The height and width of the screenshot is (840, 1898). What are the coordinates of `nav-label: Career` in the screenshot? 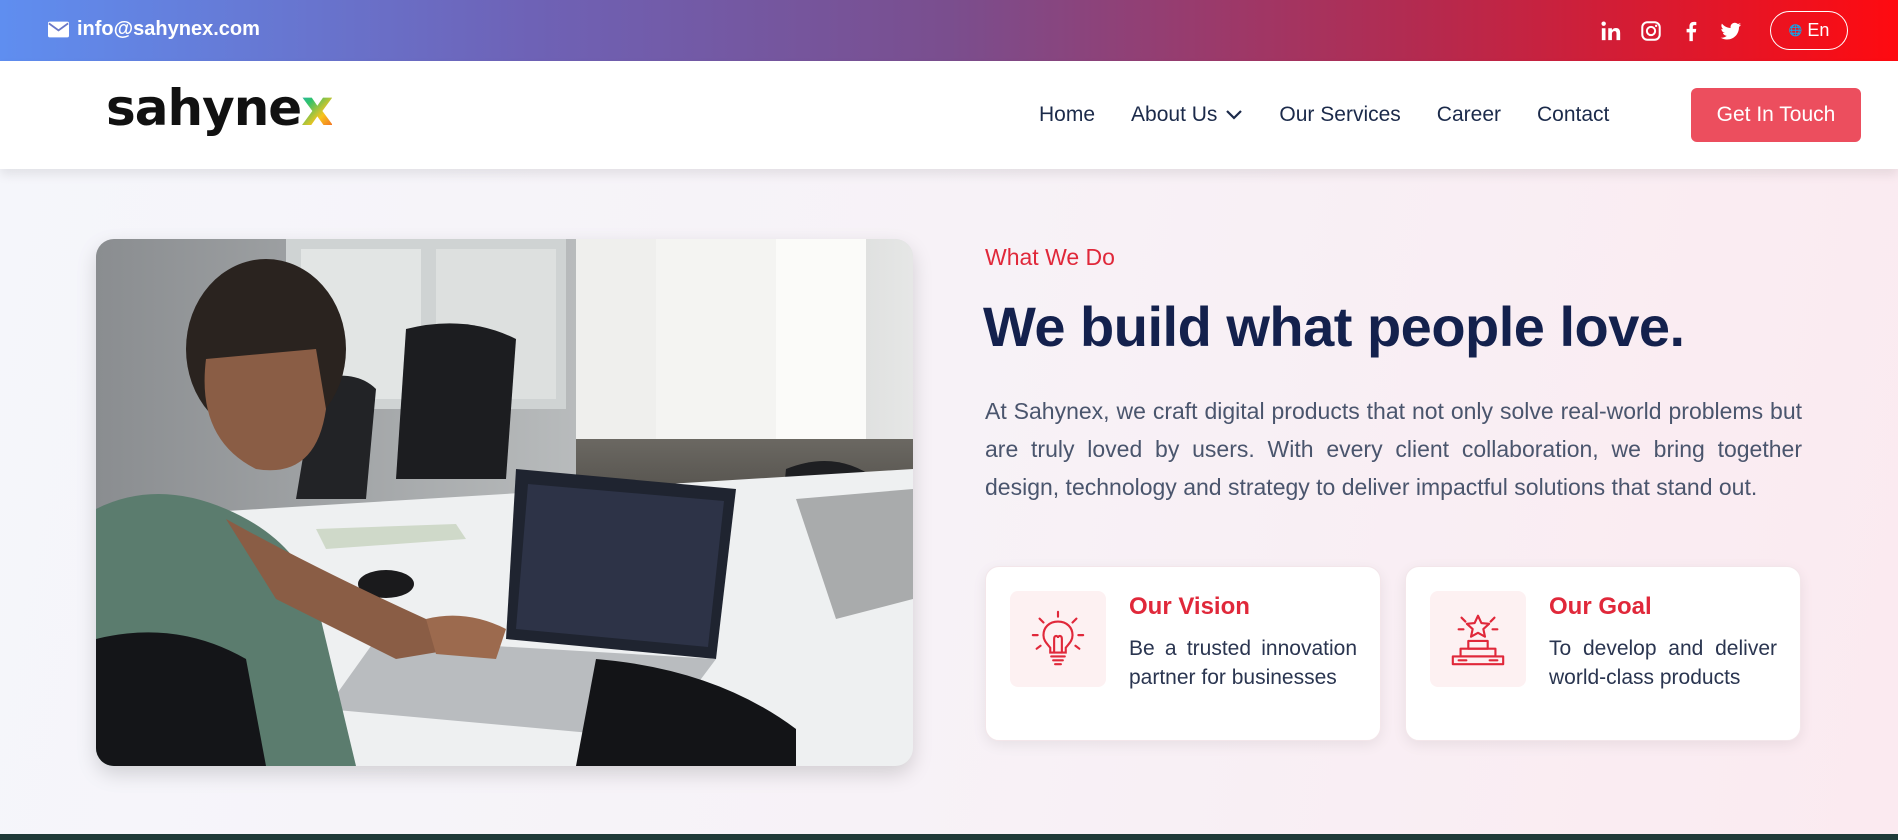 It's located at (1468, 114).